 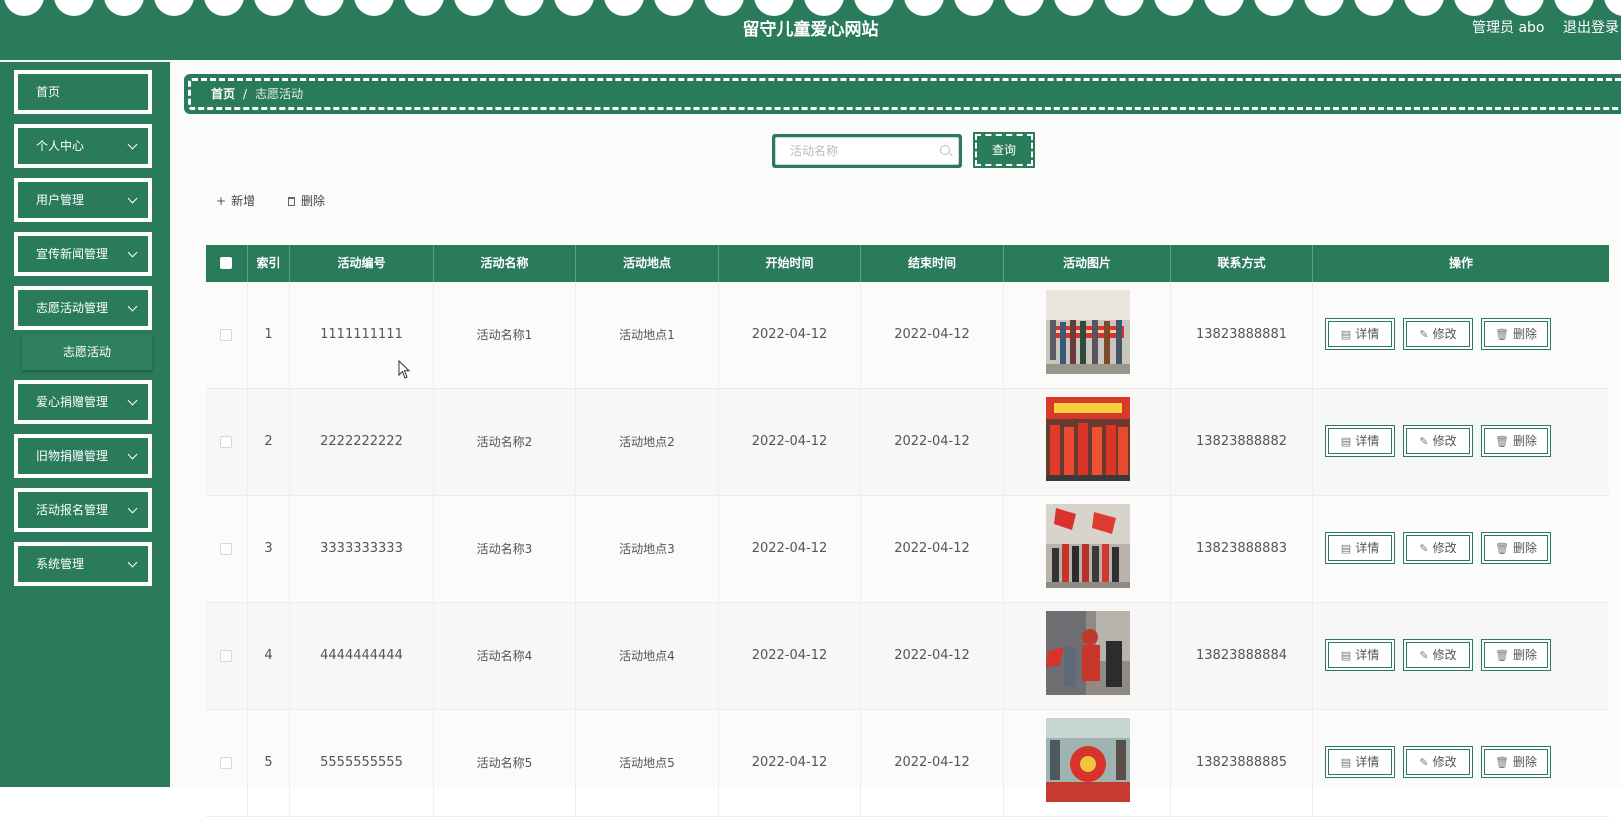 I want to click on sidebar-item-volunteer-management: 志愿活动管理, so click(x=83, y=308).